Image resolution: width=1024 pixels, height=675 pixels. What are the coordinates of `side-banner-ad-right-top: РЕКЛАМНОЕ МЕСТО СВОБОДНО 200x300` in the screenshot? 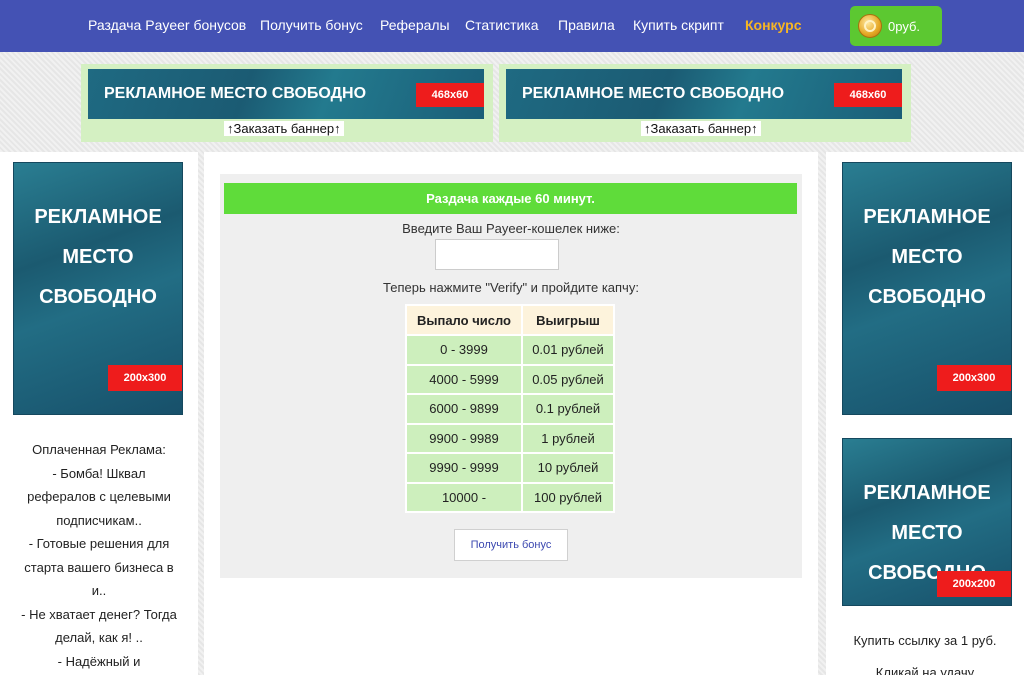 It's located at (927, 288).